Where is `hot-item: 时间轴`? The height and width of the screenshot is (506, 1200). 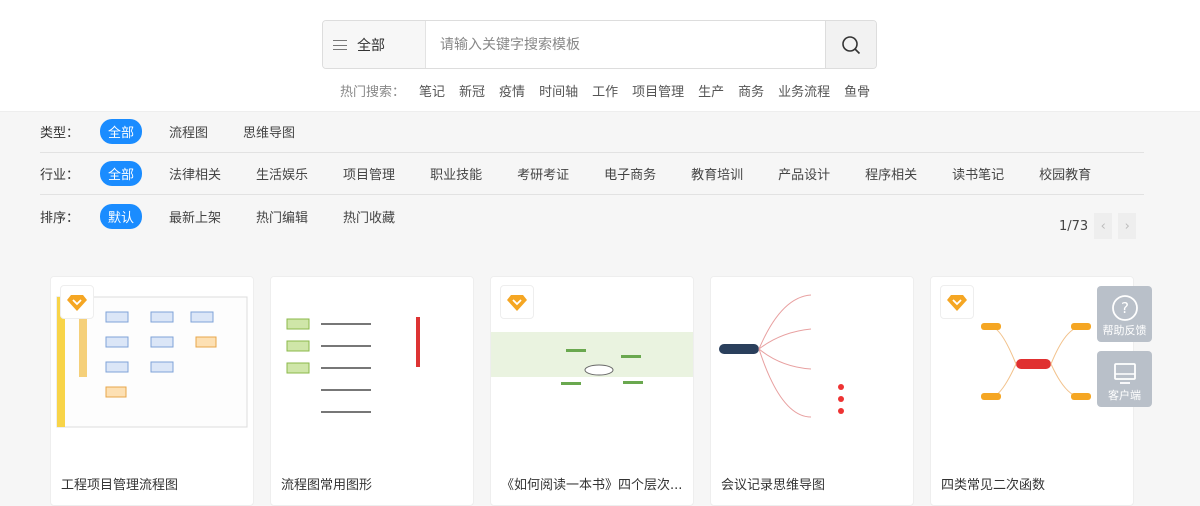 hot-item: 时间轴 is located at coordinates (558, 90).